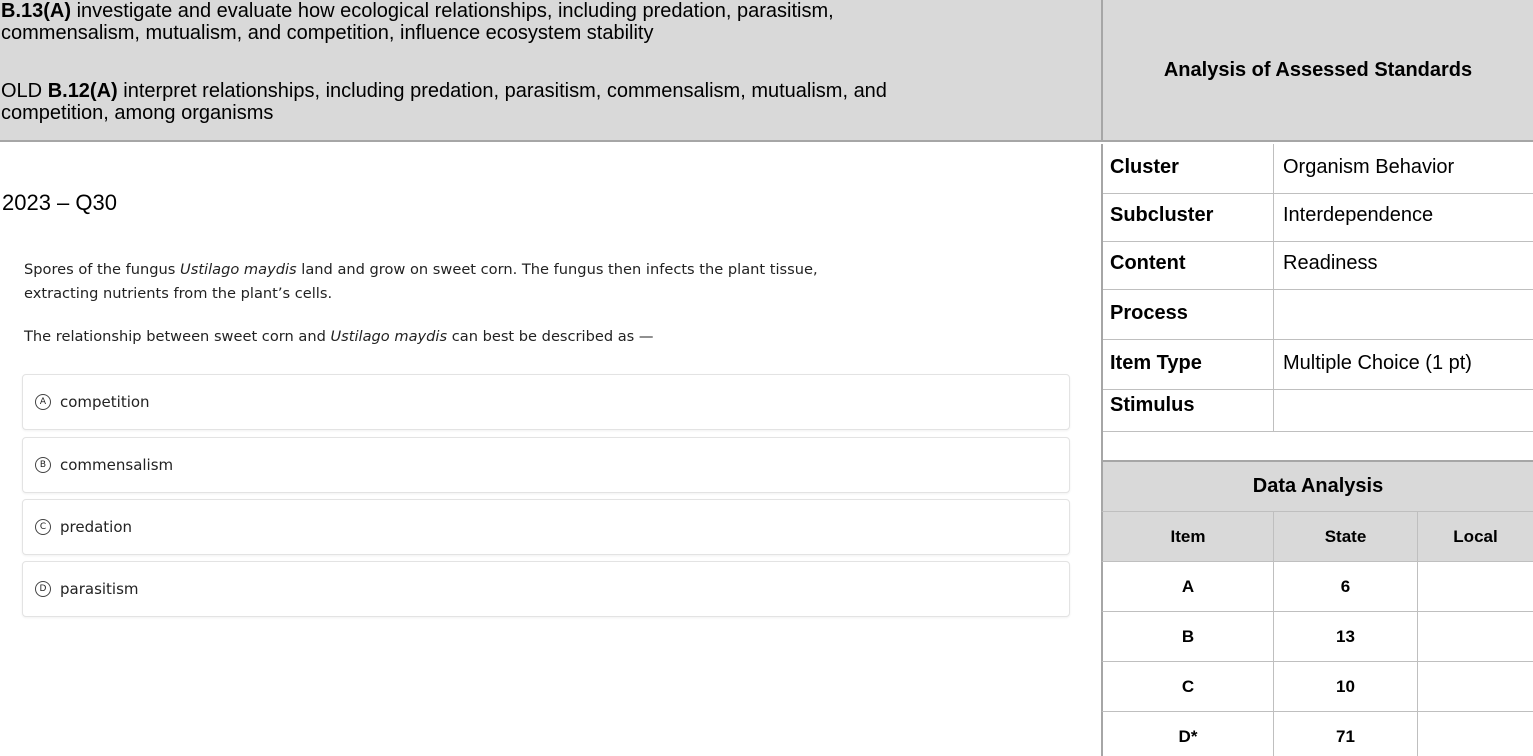 Image resolution: width=1533 pixels, height=756 pixels. I want to click on cell-item: D*, so click(1187, 734).